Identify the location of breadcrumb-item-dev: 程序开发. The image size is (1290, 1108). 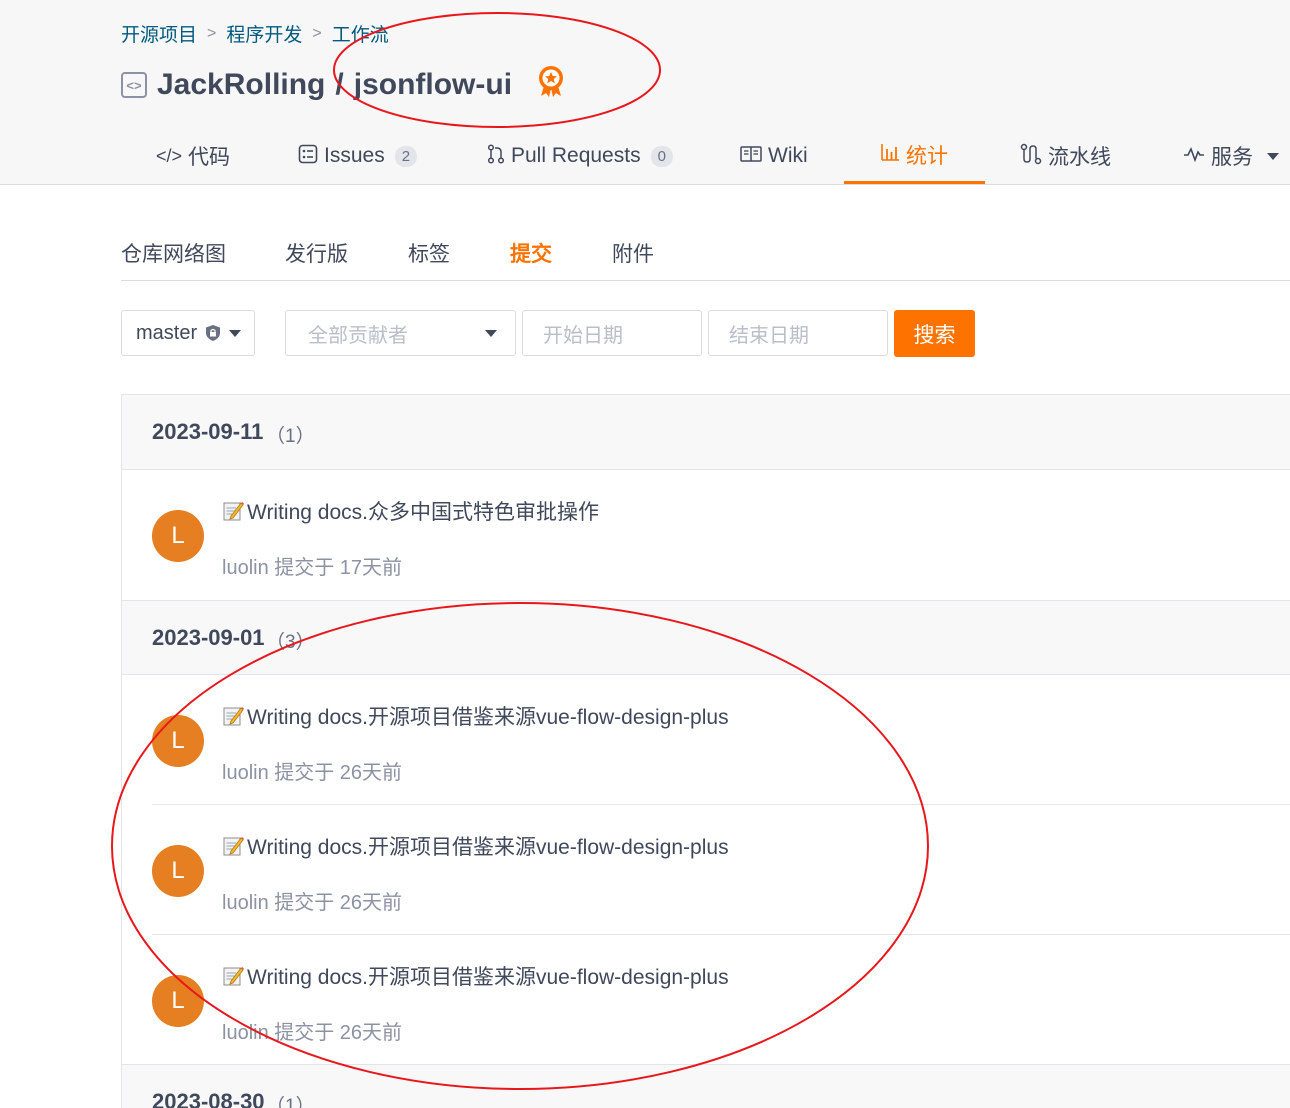
(264, 33).